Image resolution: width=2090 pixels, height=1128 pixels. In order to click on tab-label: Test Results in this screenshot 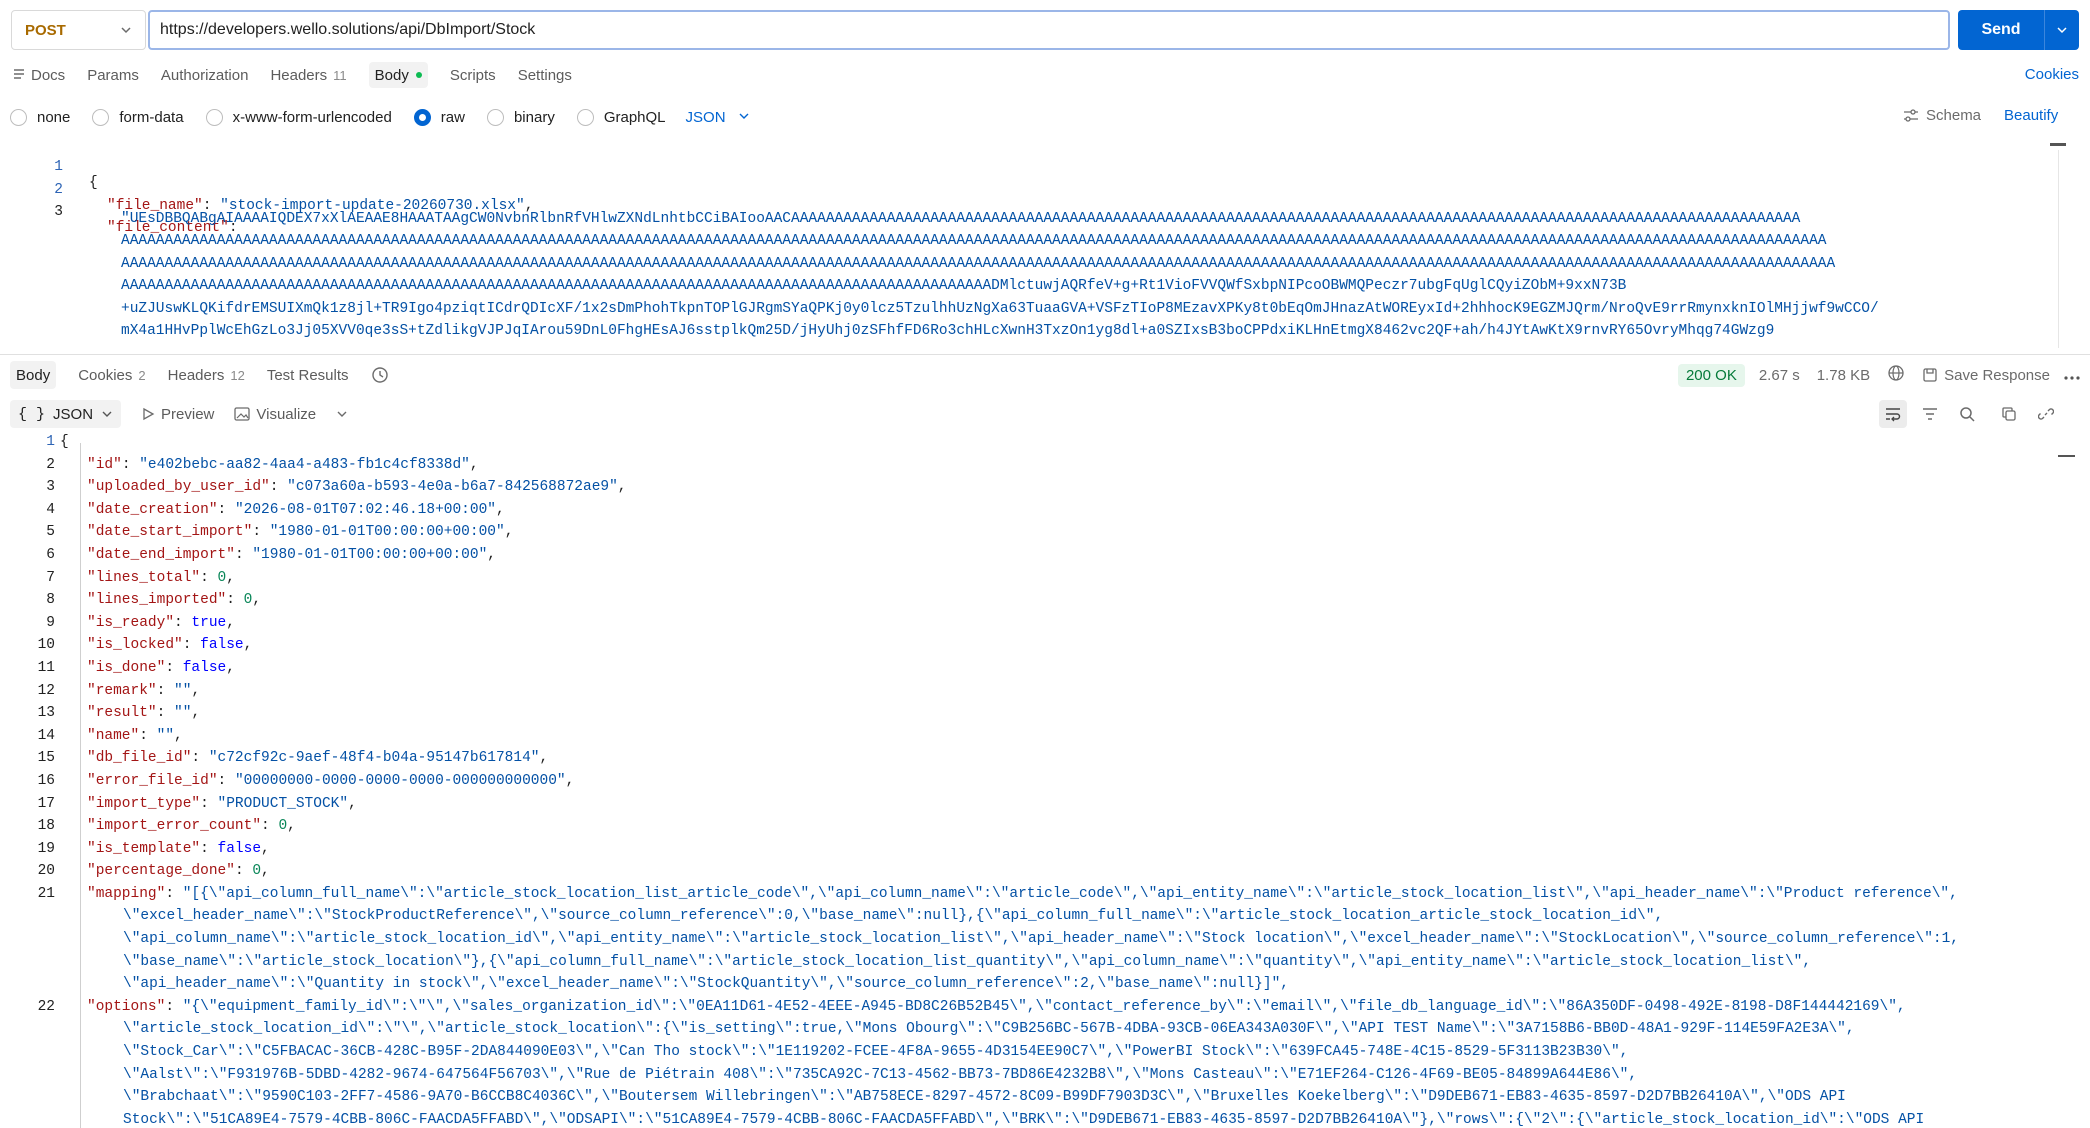, I will do `click(307, 375)`.